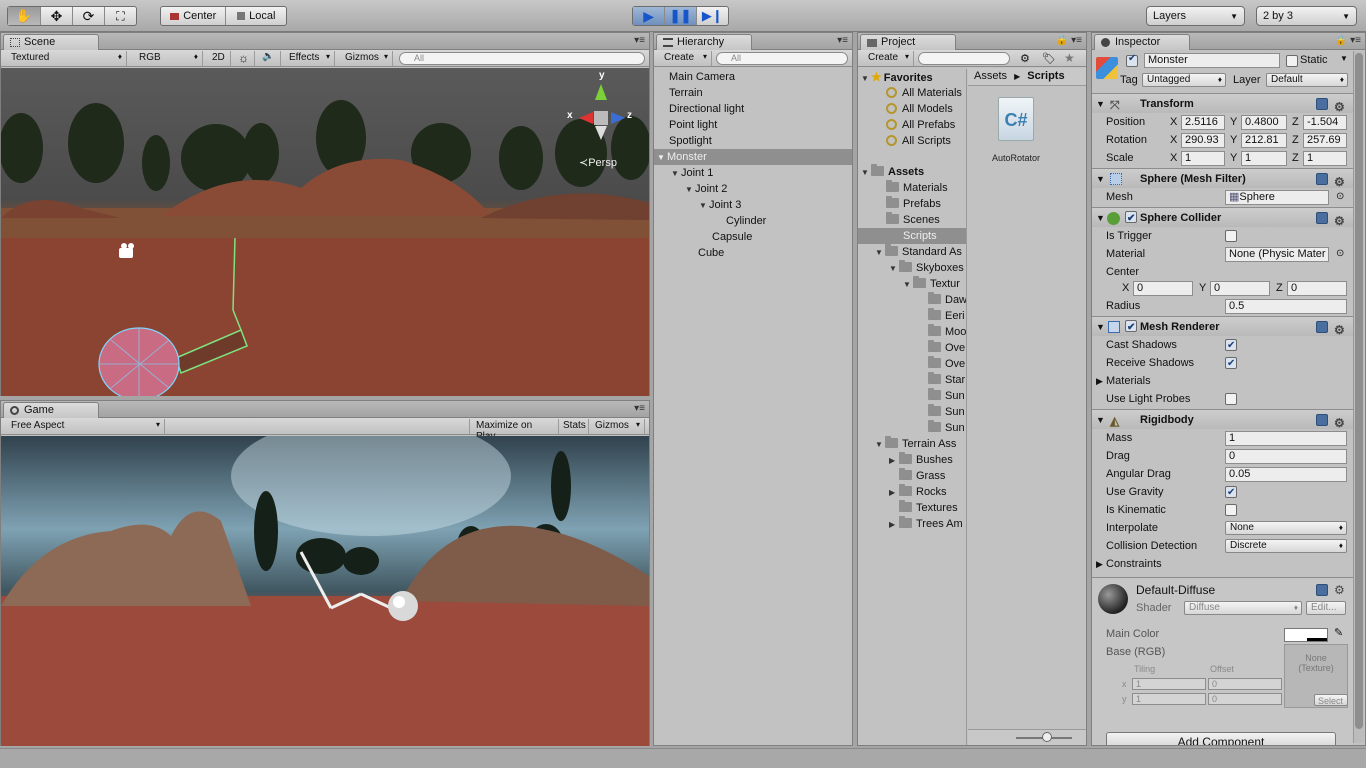 This screenshot has height=768, width=1366. What do you see at coordinates (704, 42) in the screenshot?
I see `tab-hierarchy: Hierarchy` at bounding box center [704, 42].